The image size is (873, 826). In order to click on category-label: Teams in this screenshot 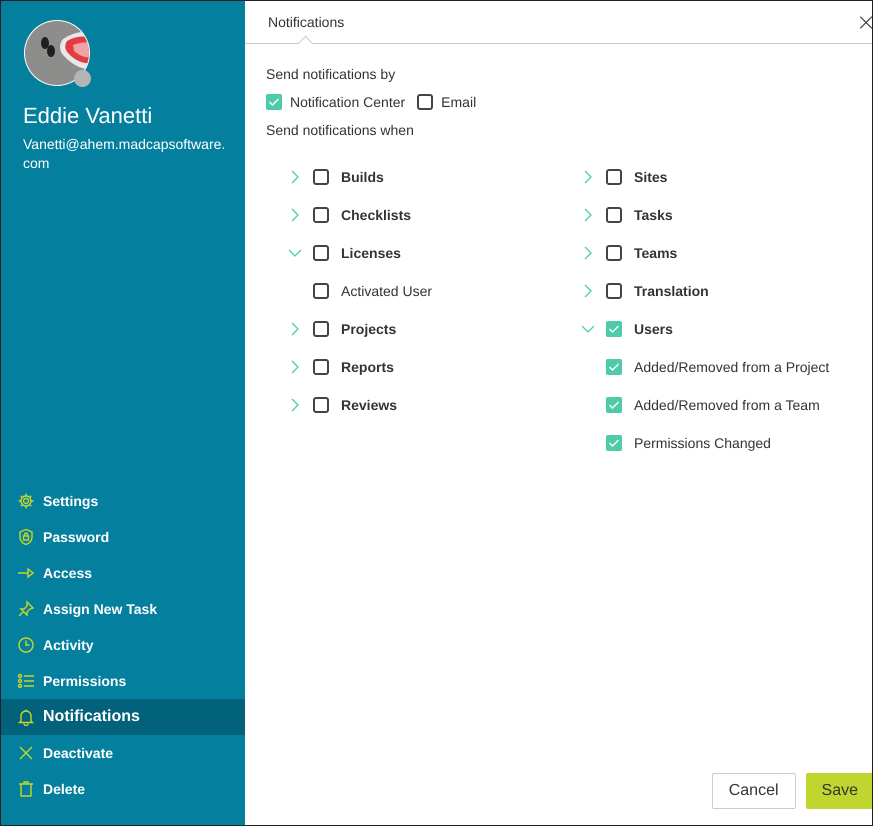, I will do `click(656, 253)`.